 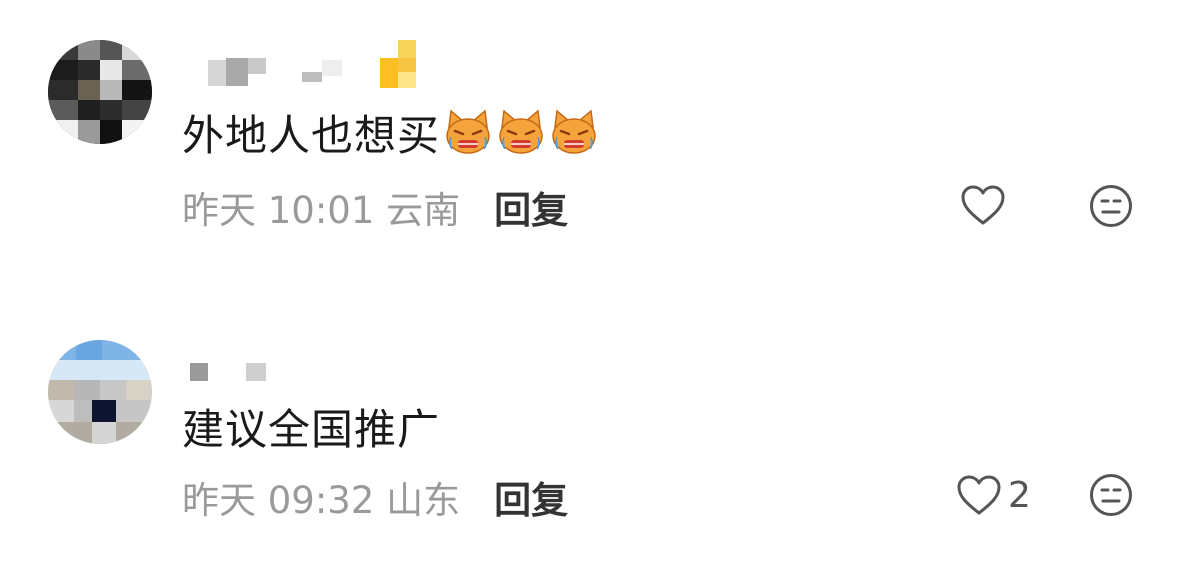 I want to click on username-blurred, so click(x=310, y=62).